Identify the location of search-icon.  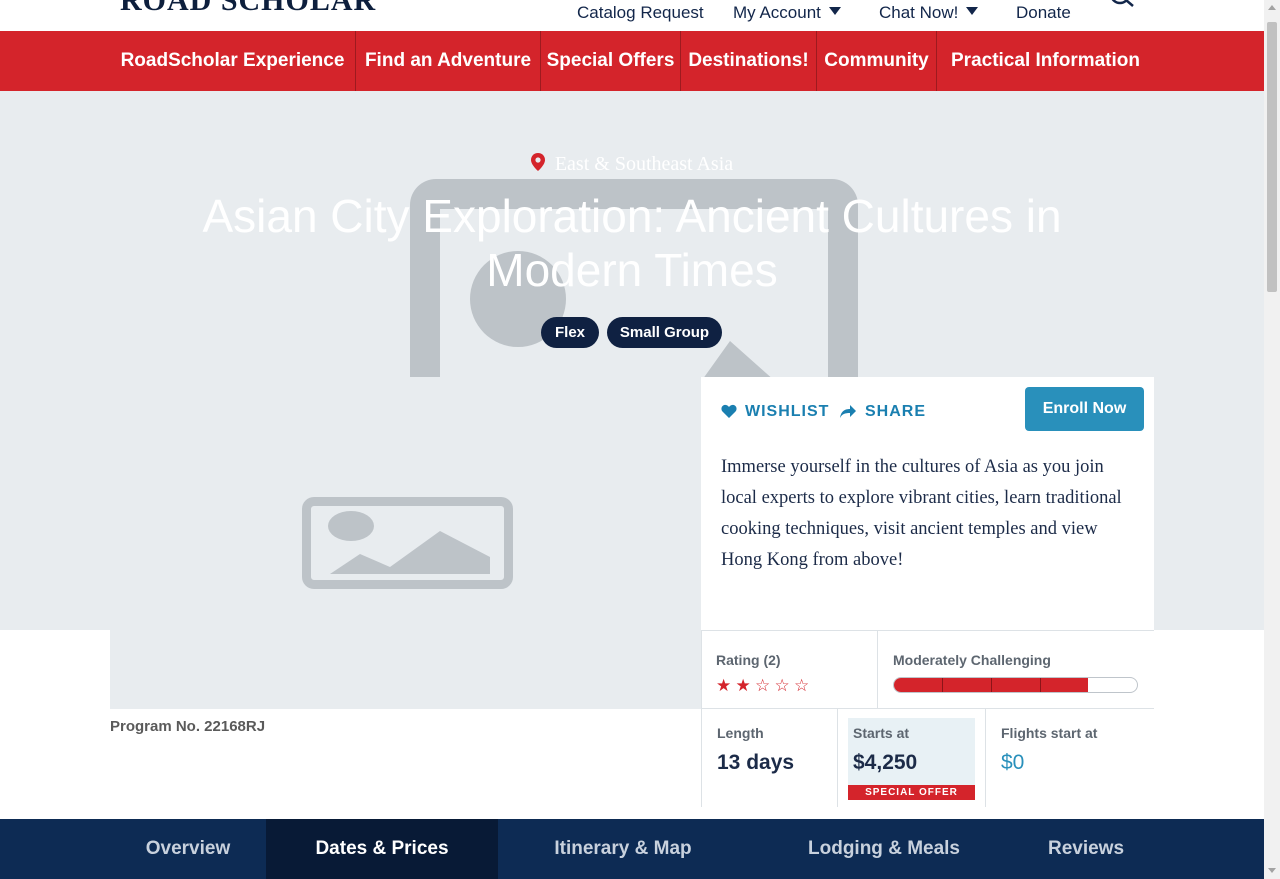
(1122, 7).